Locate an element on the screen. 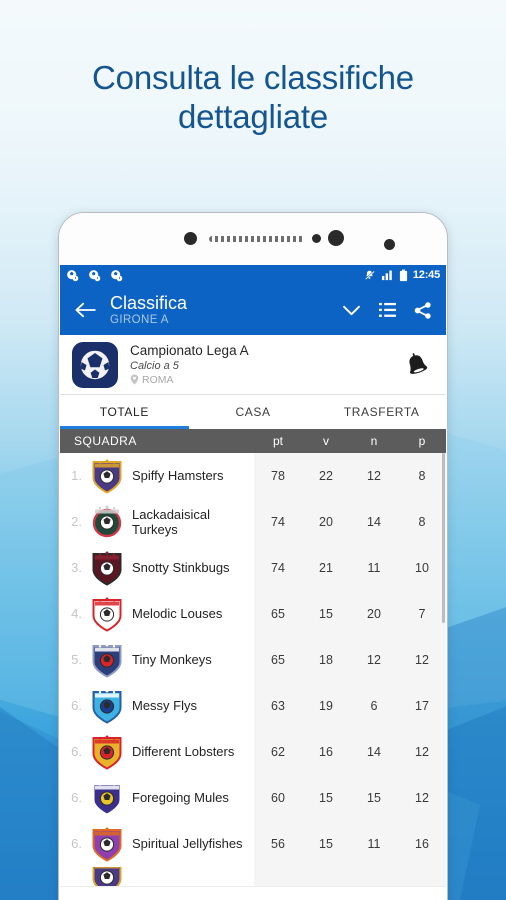 The width and height of the screenshot is (506, 900). stat-v: 21 is located at coordinates (326, 567).